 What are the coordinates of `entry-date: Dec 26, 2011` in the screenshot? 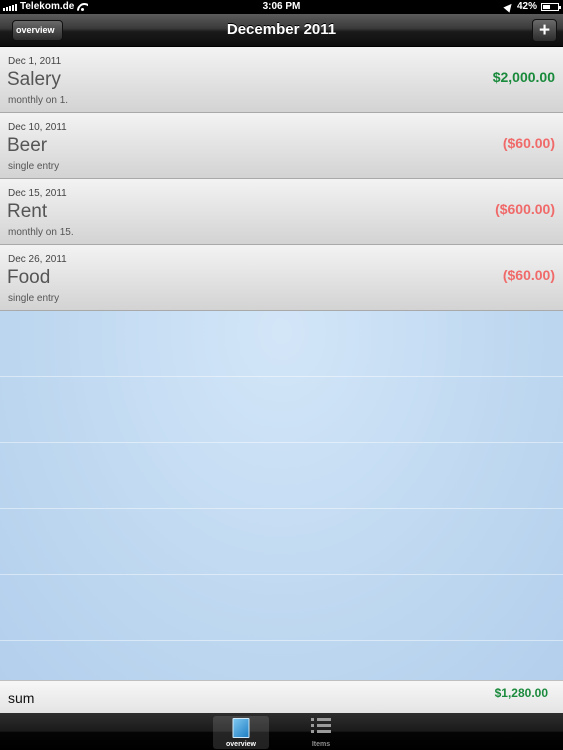 It's located at (37, 259).